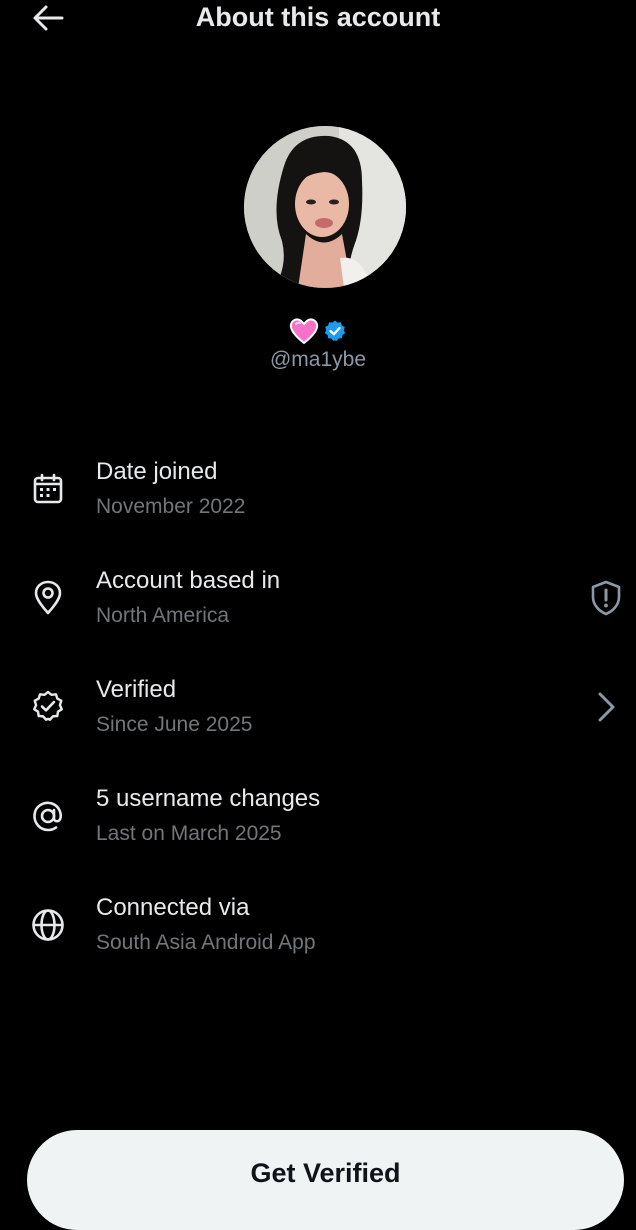 This screenshot has height=1230, width=636. I want to click on at-sign-icon, so click(48, 816).